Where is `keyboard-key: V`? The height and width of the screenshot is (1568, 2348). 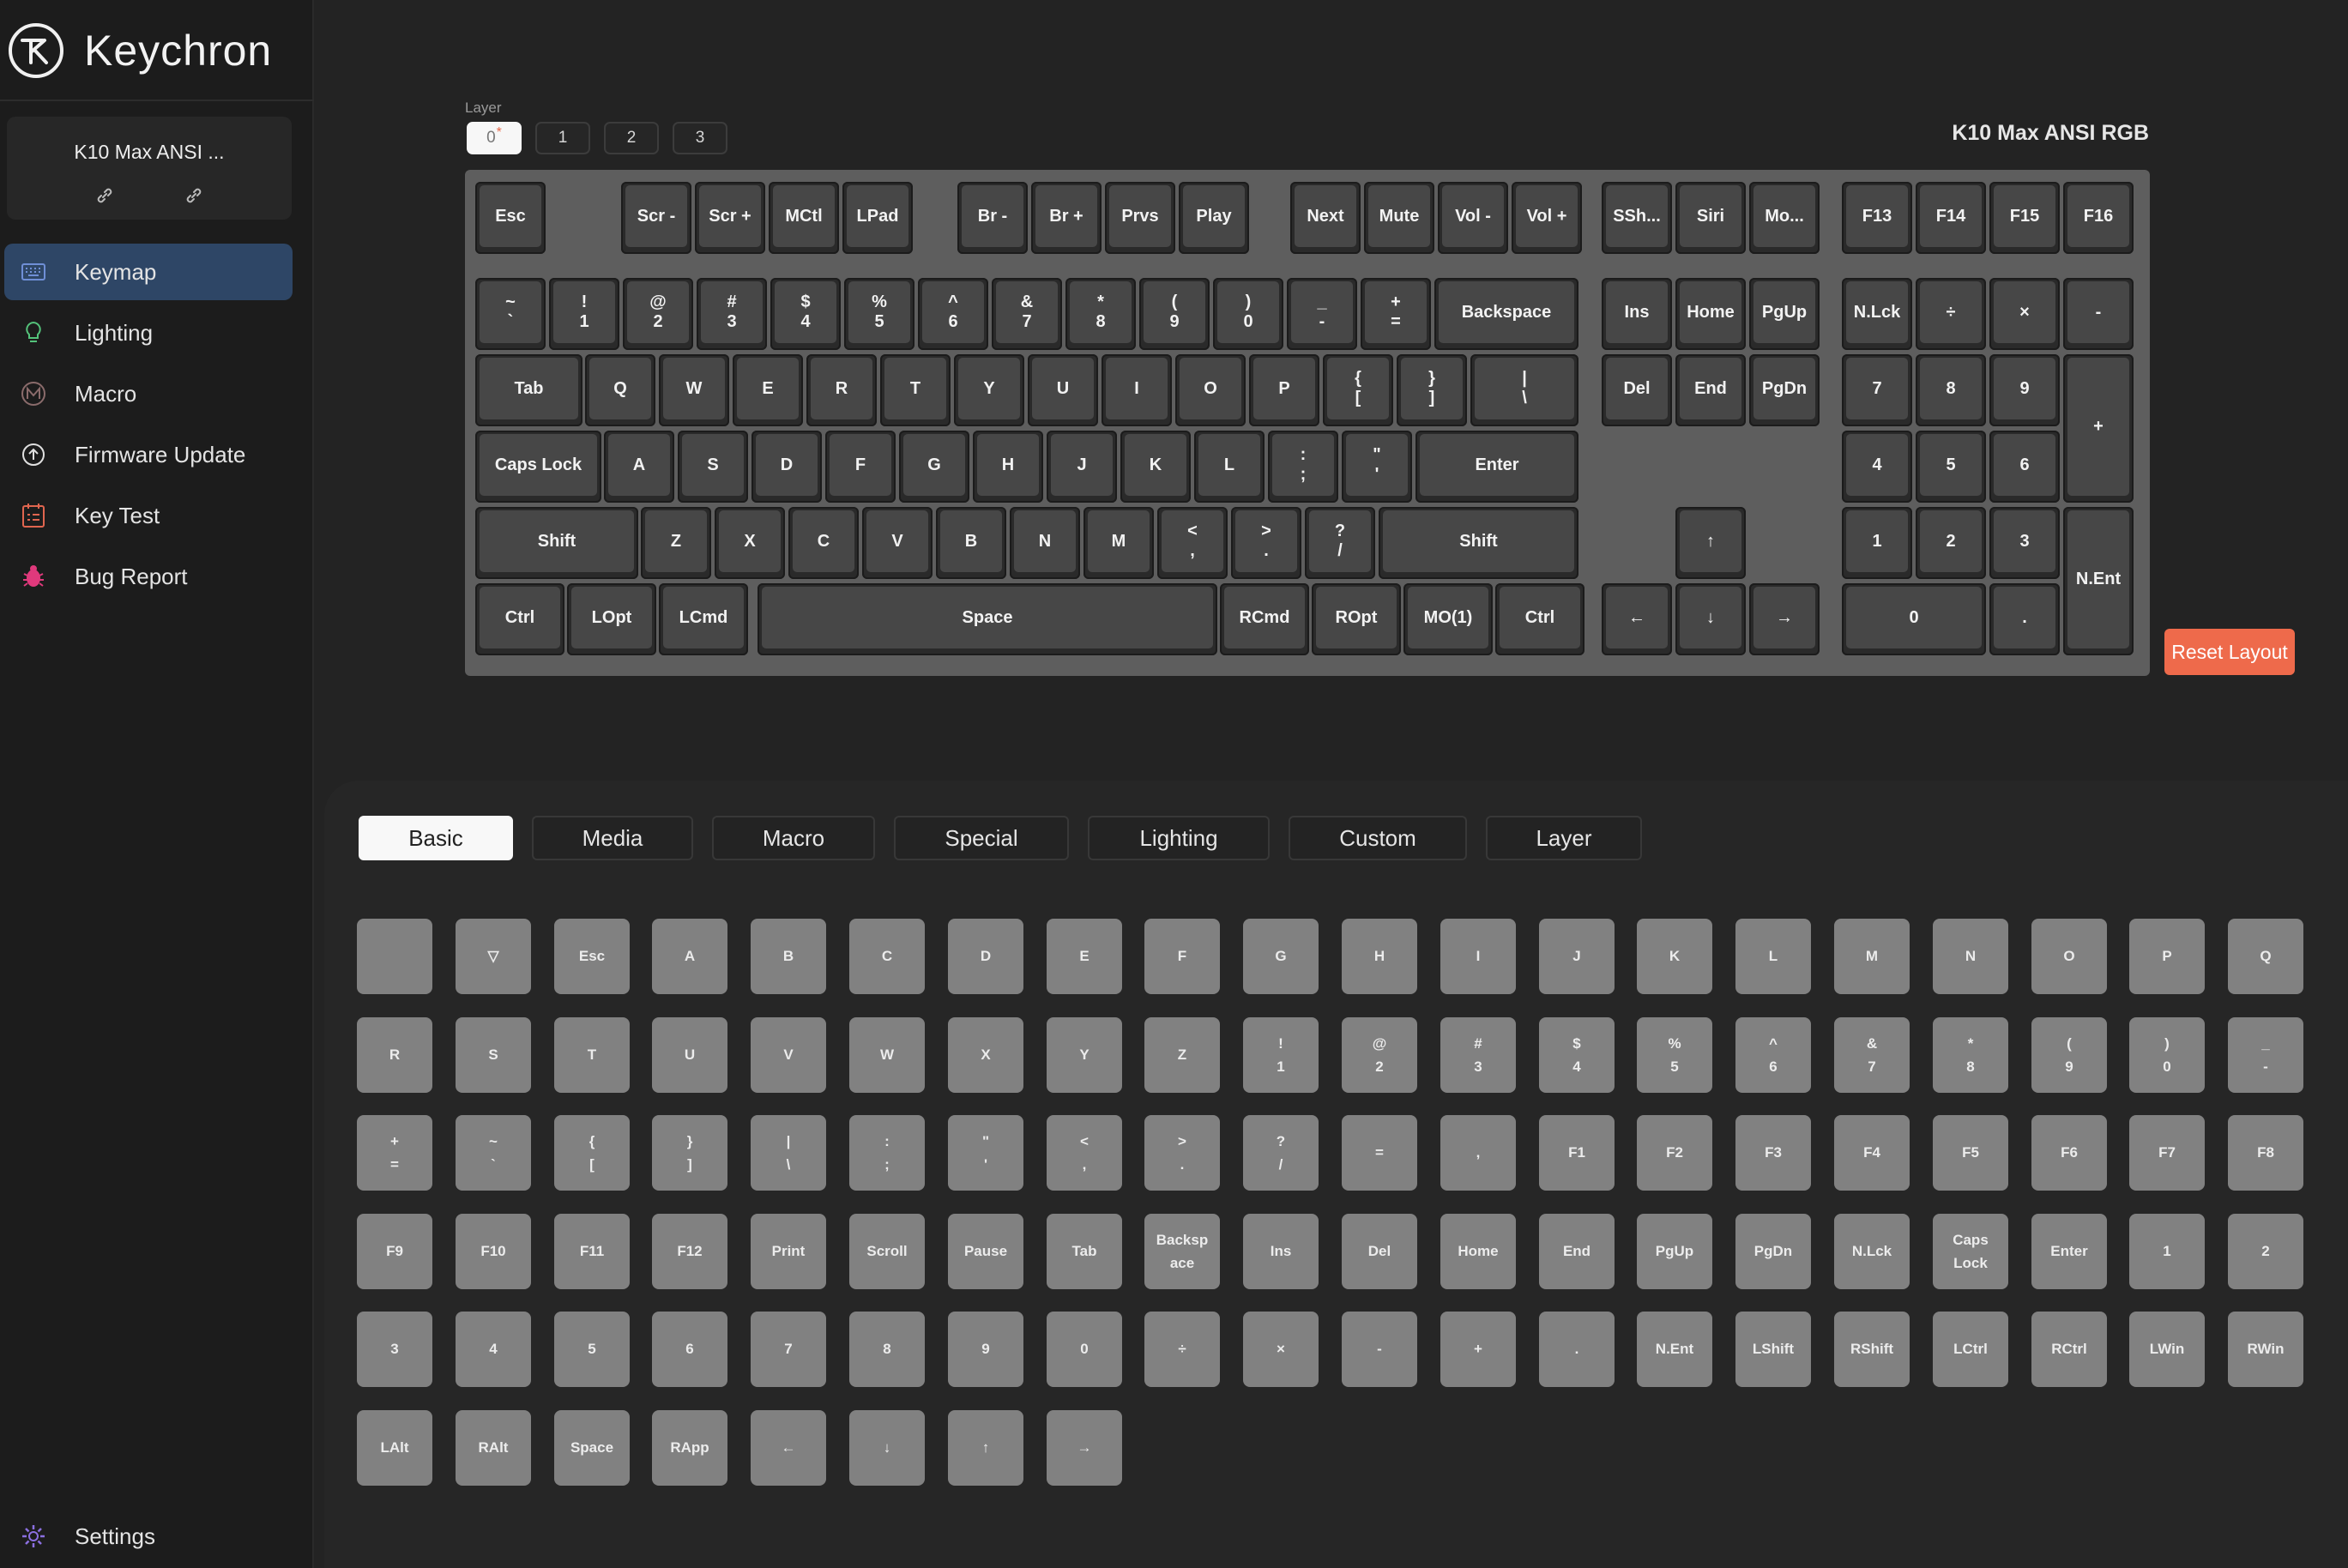
keyboard-key: V is located at coordinates (897, 543).